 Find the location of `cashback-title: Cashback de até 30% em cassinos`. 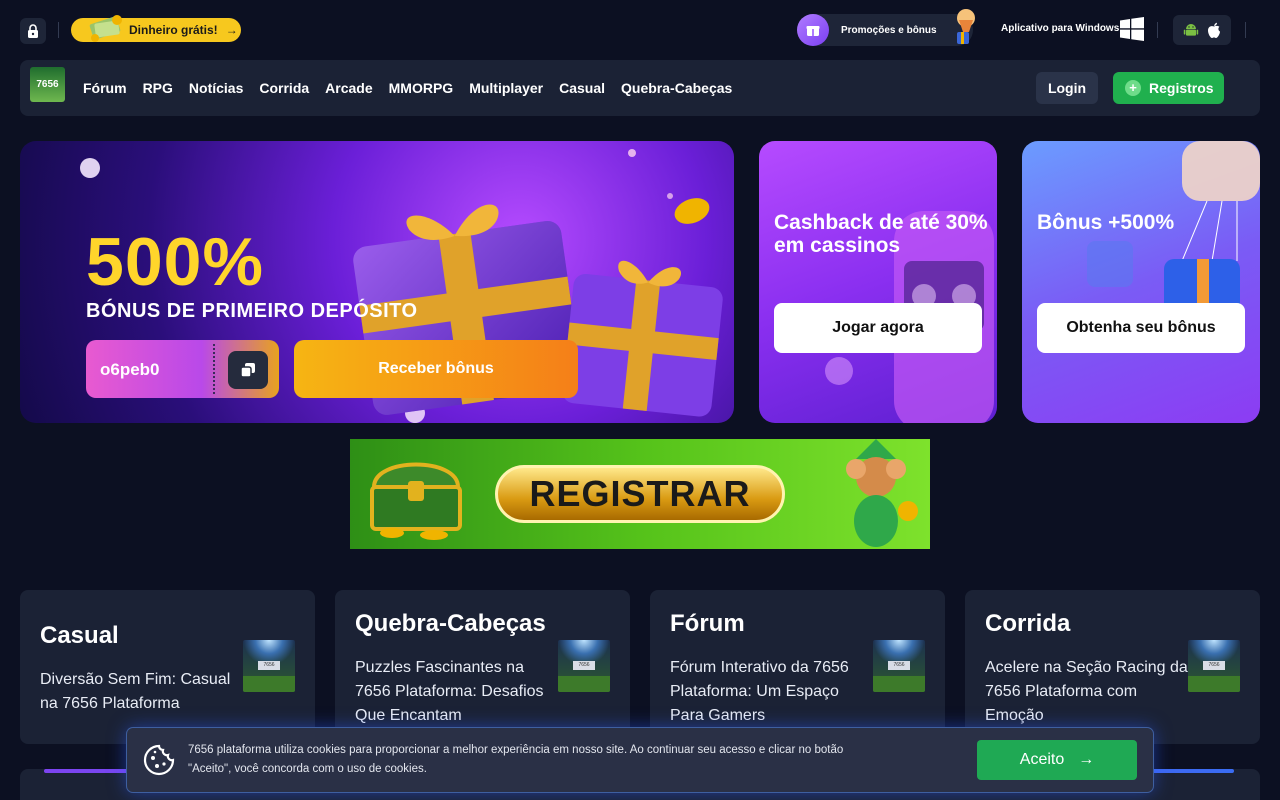

cashback-title: Cashback de até 30% em cassinos is located at coordinates (881, 234).